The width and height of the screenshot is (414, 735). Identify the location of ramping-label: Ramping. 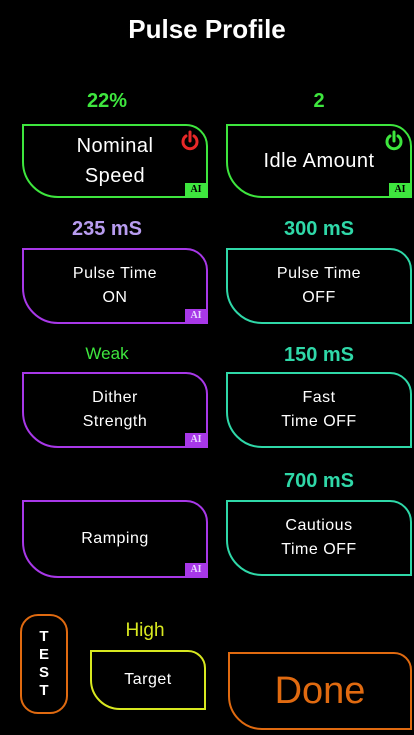
(115, 538).